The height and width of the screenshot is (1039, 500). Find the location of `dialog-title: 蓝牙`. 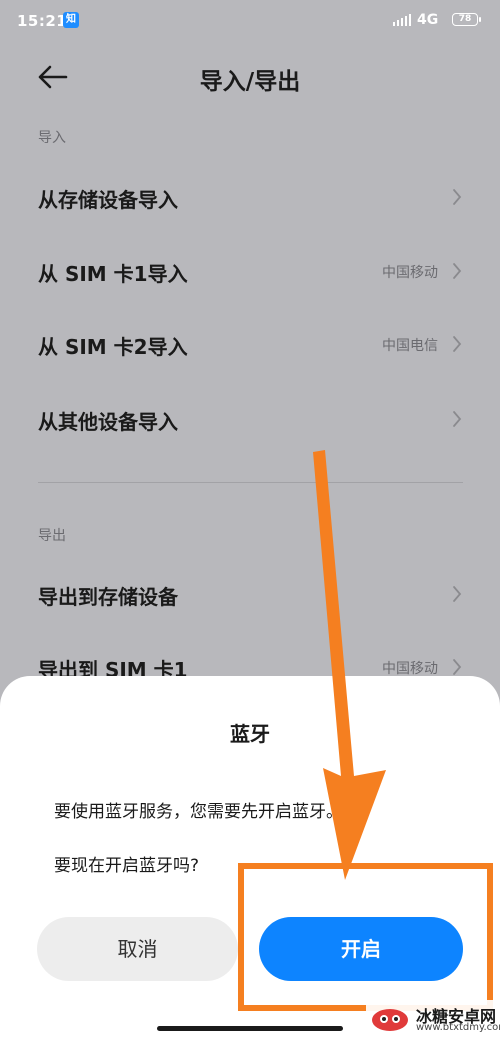

dialog-title: 蓝牙 is located at coordinates (250, 734).